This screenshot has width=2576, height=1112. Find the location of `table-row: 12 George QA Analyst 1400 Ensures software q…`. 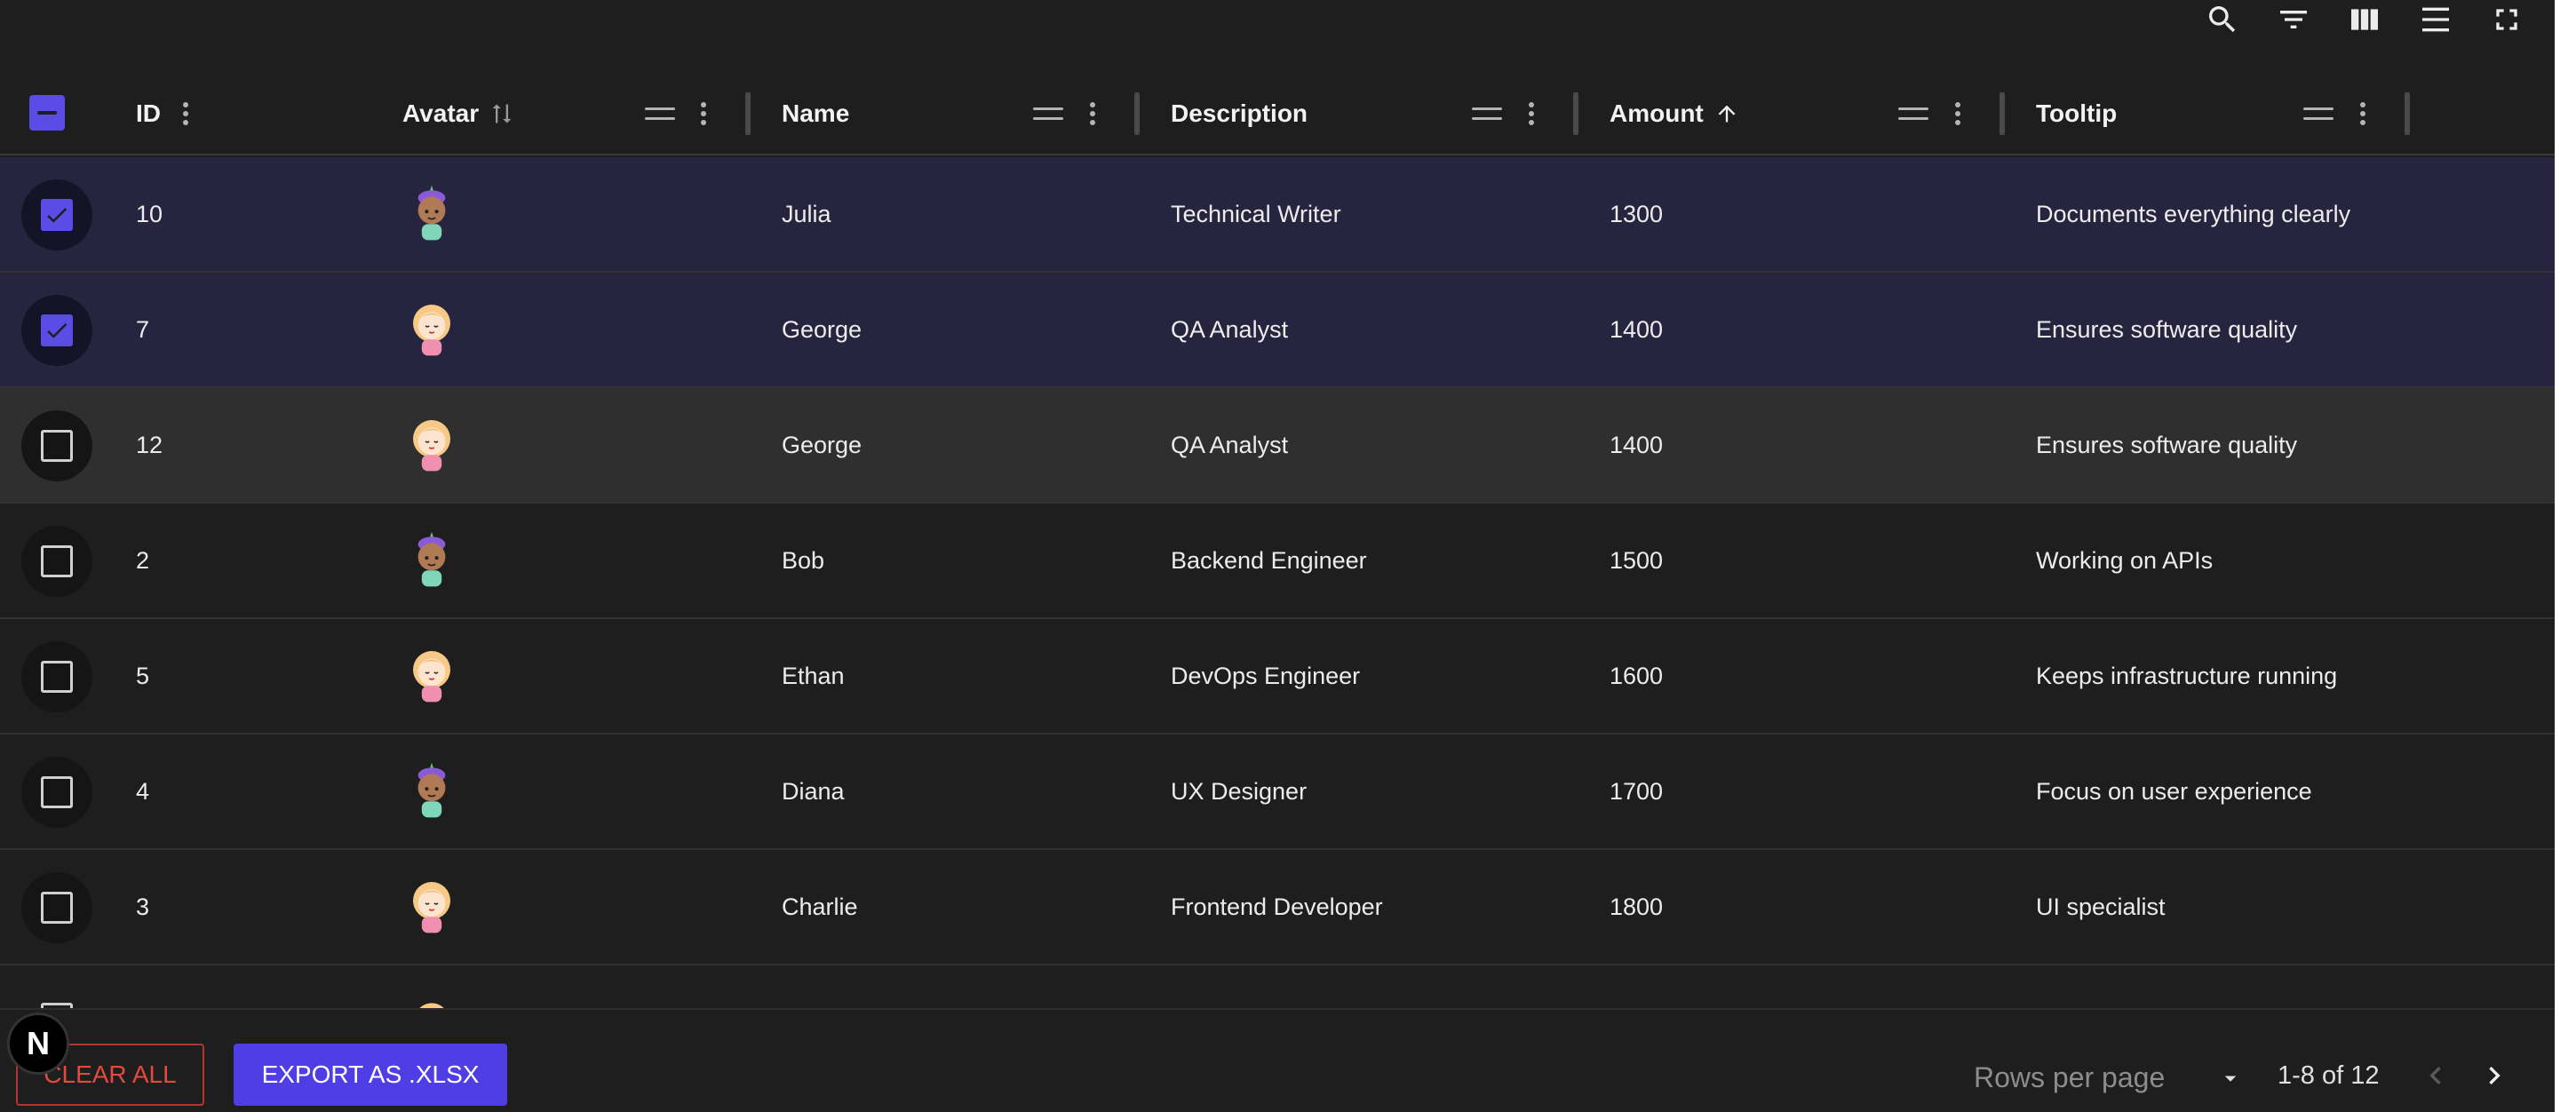

table-row: 12 George QA Analyst 1400 Ensures software q… is located at coordinates (1277, 446).